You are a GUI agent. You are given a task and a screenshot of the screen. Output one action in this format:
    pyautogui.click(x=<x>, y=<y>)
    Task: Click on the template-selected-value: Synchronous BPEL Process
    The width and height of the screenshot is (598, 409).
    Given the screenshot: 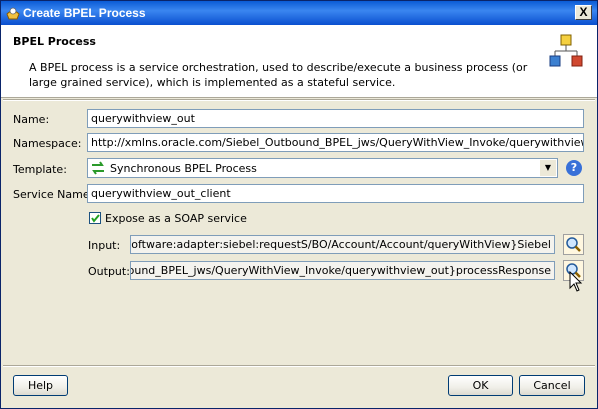 What is the action you would take?
    pyautogui.click(x=183, y=168)
    